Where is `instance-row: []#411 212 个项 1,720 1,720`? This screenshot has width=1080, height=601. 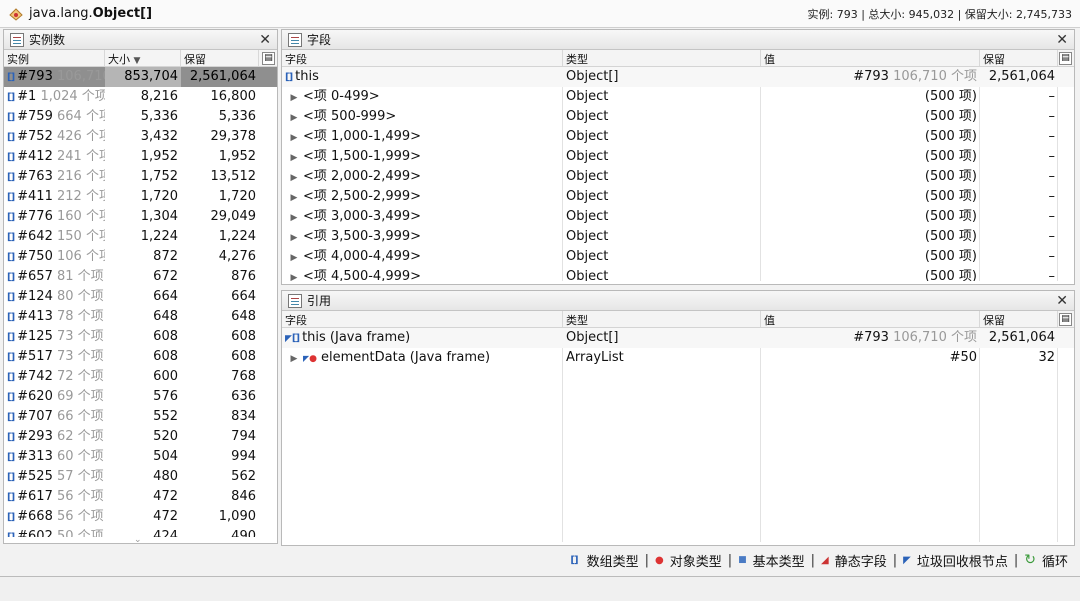
instance-row: []#411 212 个项 1,720 1,720 is located at coordinates (140, 197).